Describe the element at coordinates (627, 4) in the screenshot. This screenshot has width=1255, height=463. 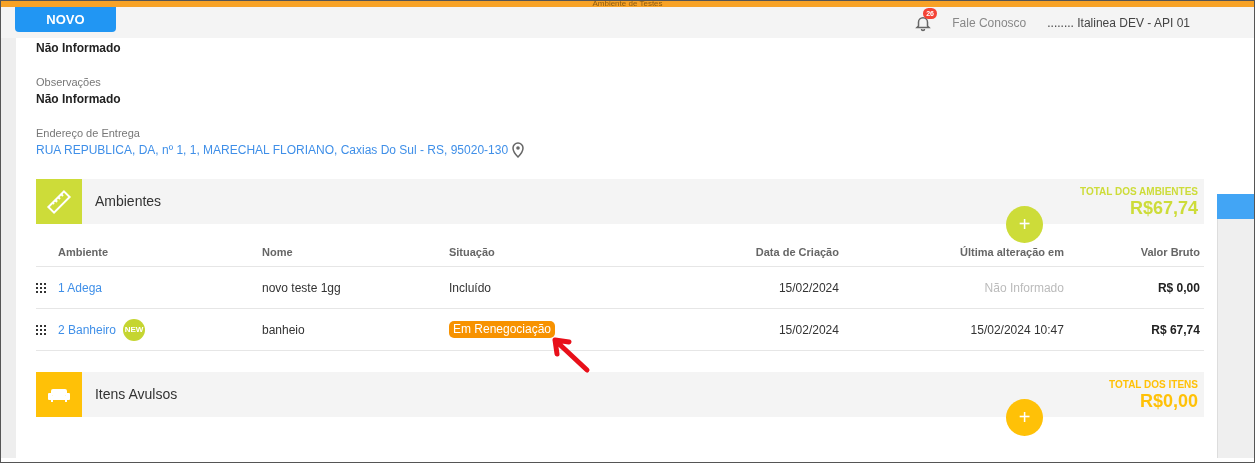
I see `environment-label: Ambiente de Testes` at that location.